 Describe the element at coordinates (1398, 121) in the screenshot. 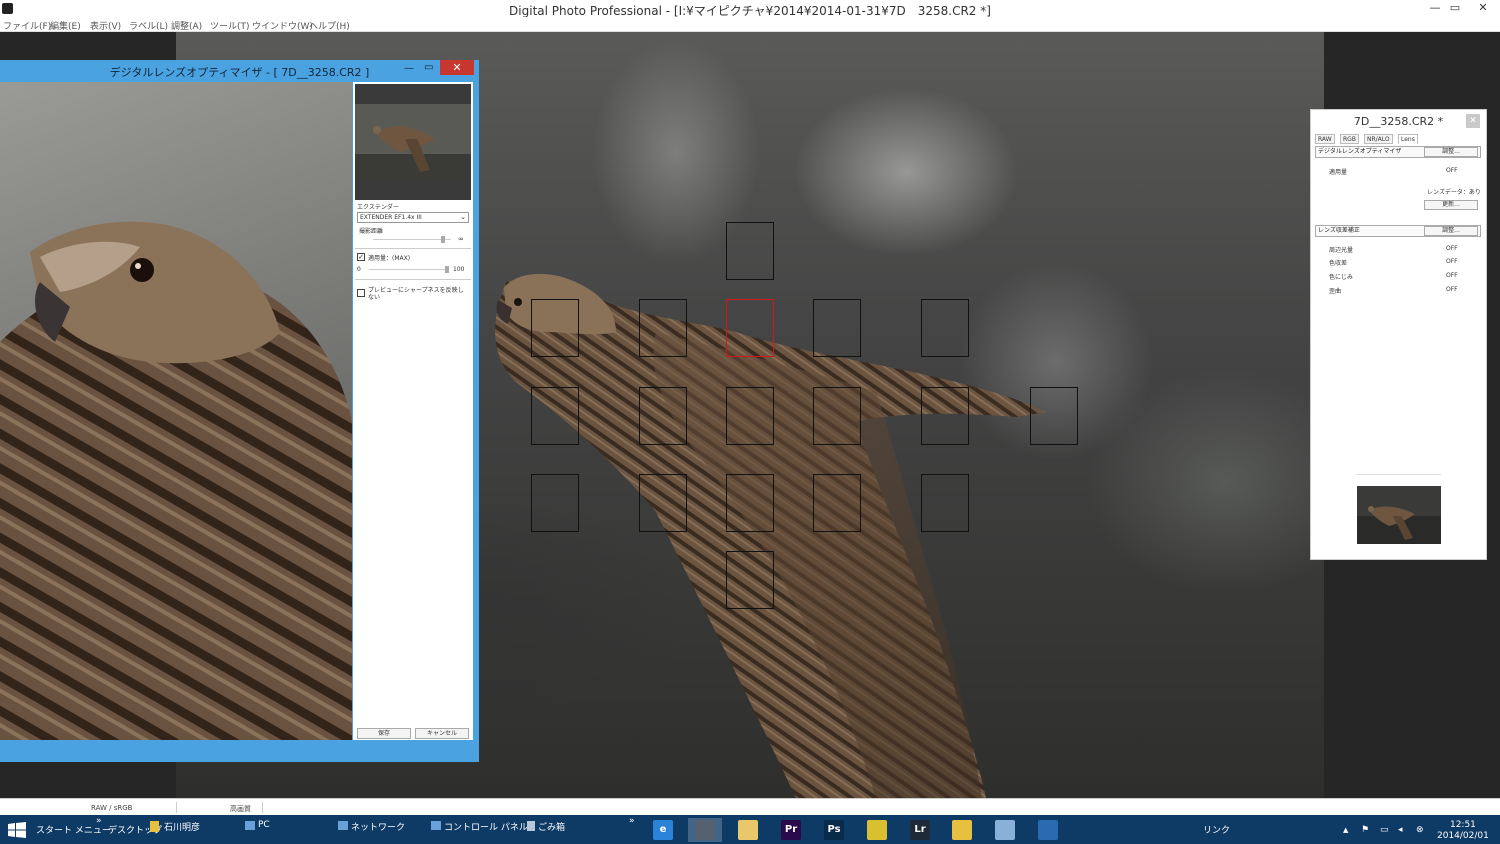

I see `palette-title: 7D__3258.CR2 *` at that location.